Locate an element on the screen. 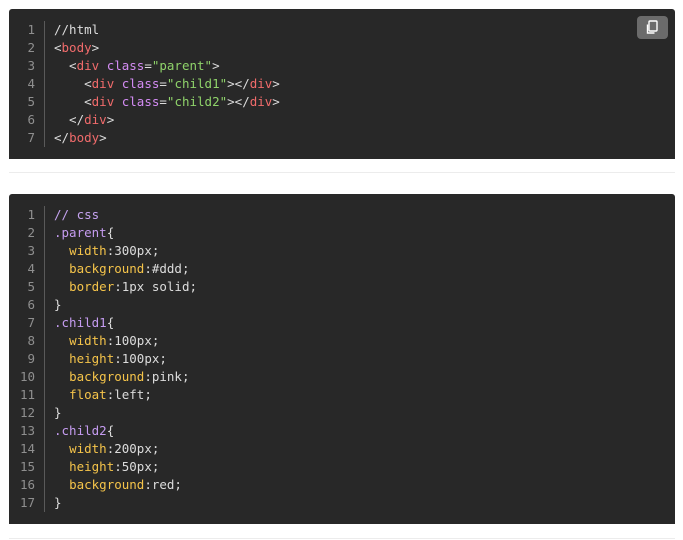 The height and width of the screenshot is (540, 683). separator is located at coordinates (342, 538).